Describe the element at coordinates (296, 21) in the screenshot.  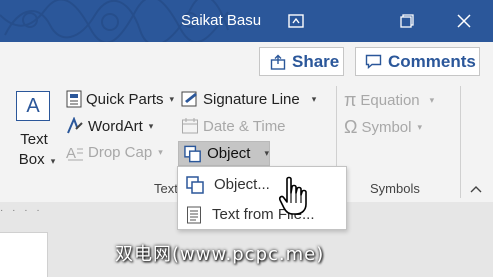
I see `ribbon-display-options-icon` at that location.